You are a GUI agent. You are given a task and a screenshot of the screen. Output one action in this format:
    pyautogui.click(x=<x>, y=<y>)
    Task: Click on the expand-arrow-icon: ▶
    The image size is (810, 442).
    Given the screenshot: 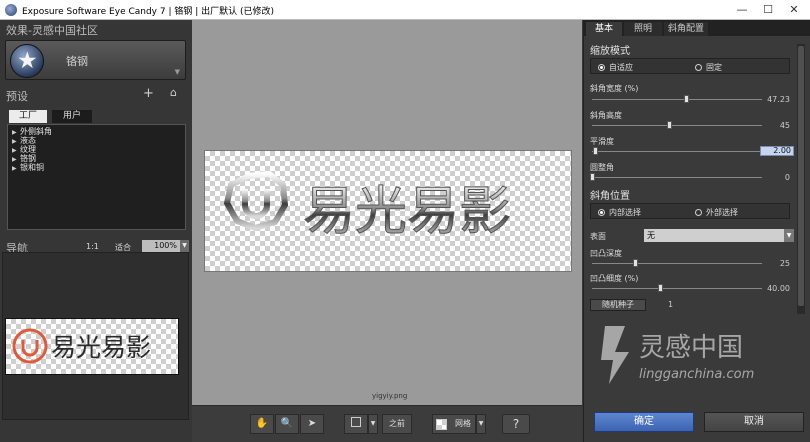 What is the action you would take?
    pyautogui.click(x=14, y=168)
    